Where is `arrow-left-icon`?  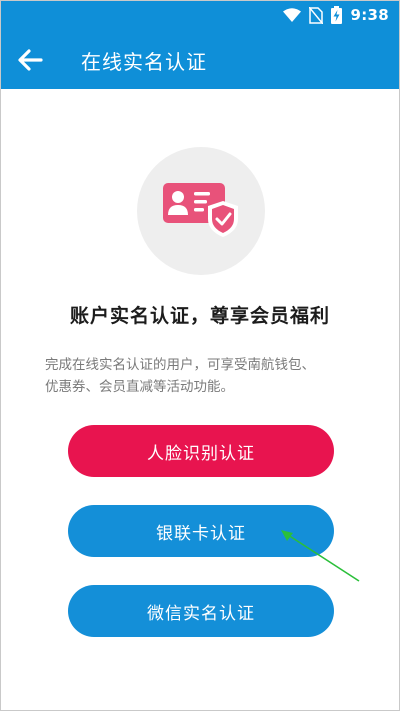 arrow-left-icon is located at coordinates (30, 60).